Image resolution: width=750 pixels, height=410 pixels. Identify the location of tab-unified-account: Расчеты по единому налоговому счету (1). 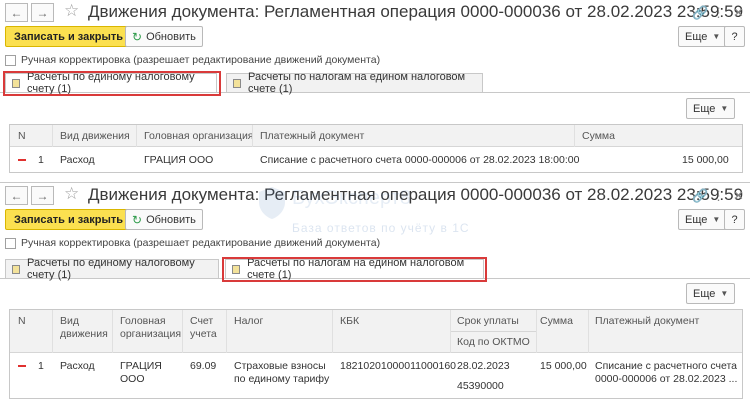
(112, 269).